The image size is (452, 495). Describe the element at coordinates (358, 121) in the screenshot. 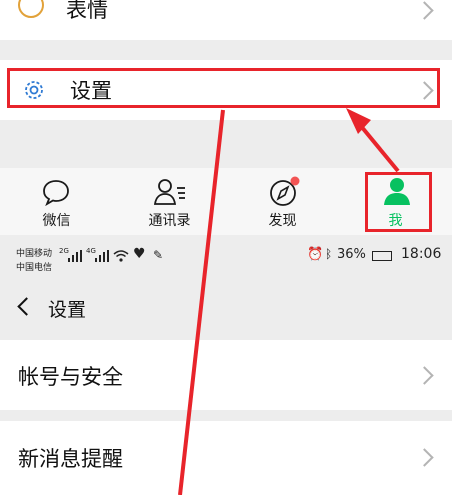

I see `arrow-head` at that location.